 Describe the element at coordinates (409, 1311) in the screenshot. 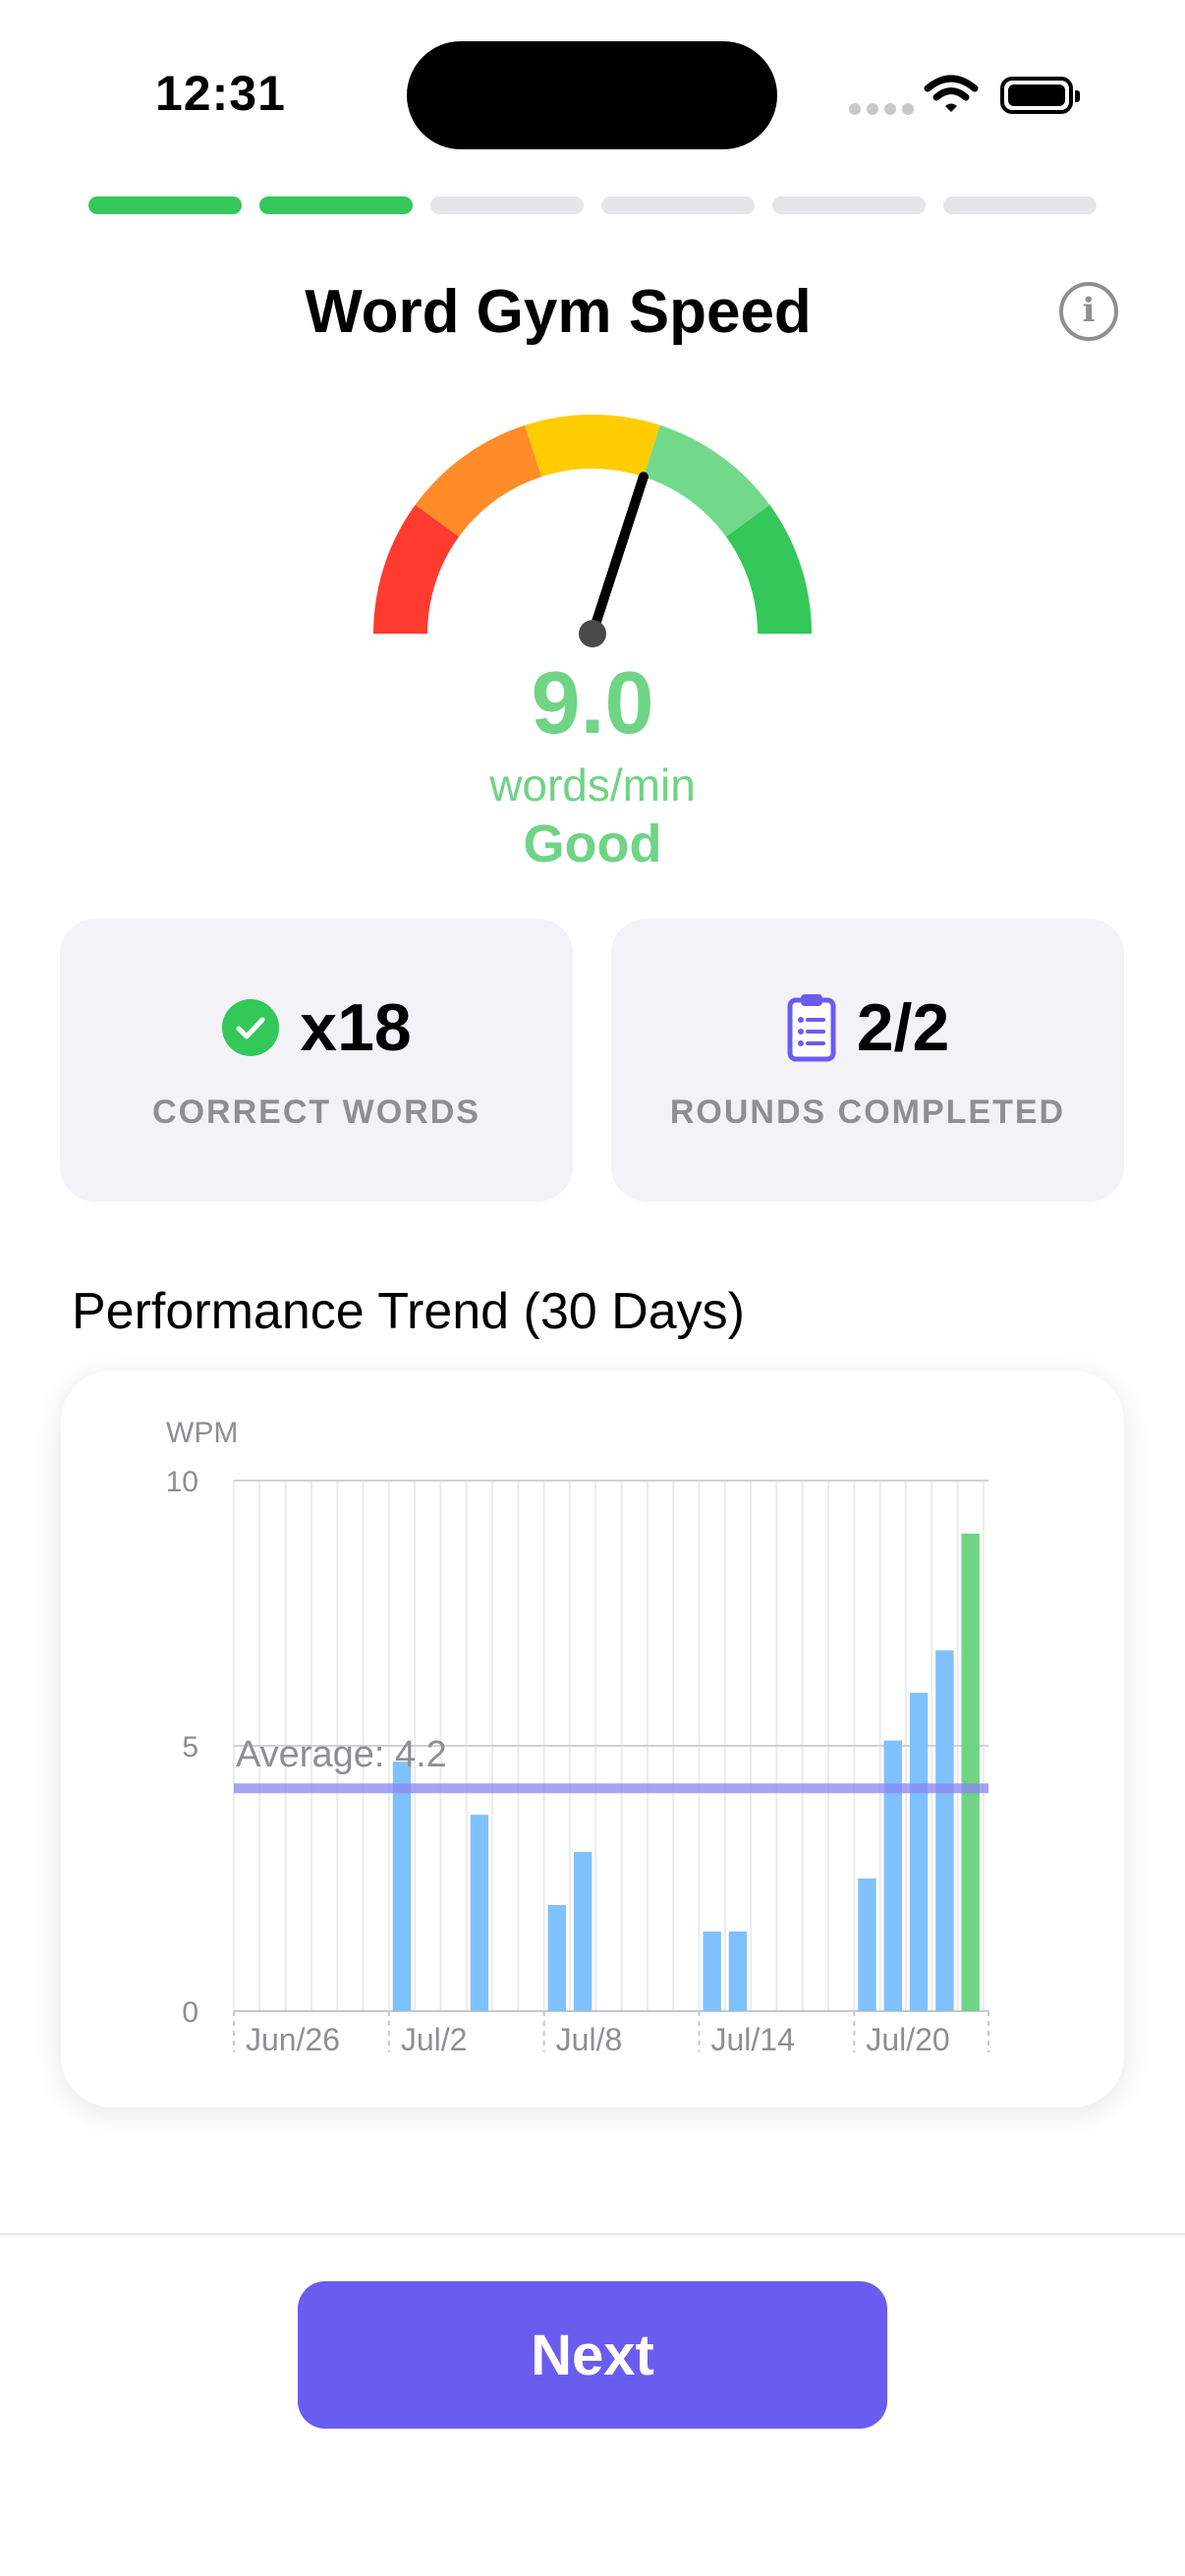

I see `performance-trend-title: Performance Trend (30 Days)` at that location.